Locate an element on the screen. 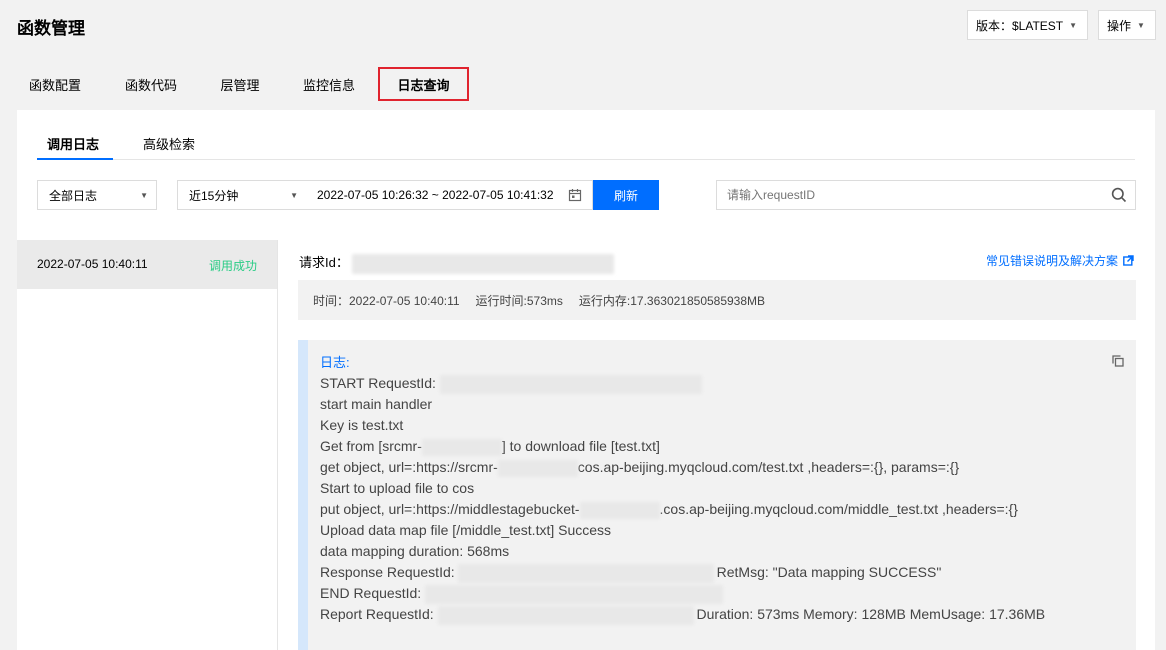 This screenshot has width=1166, height=650. version-dropdown: 版本：$LATEST ▼ is located at coordinates (1027, 25).